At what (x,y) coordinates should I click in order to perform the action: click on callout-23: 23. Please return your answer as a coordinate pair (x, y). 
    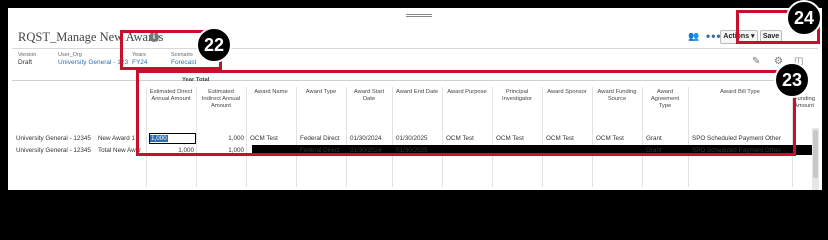
    Looking at the image, I should click on (792, 80).